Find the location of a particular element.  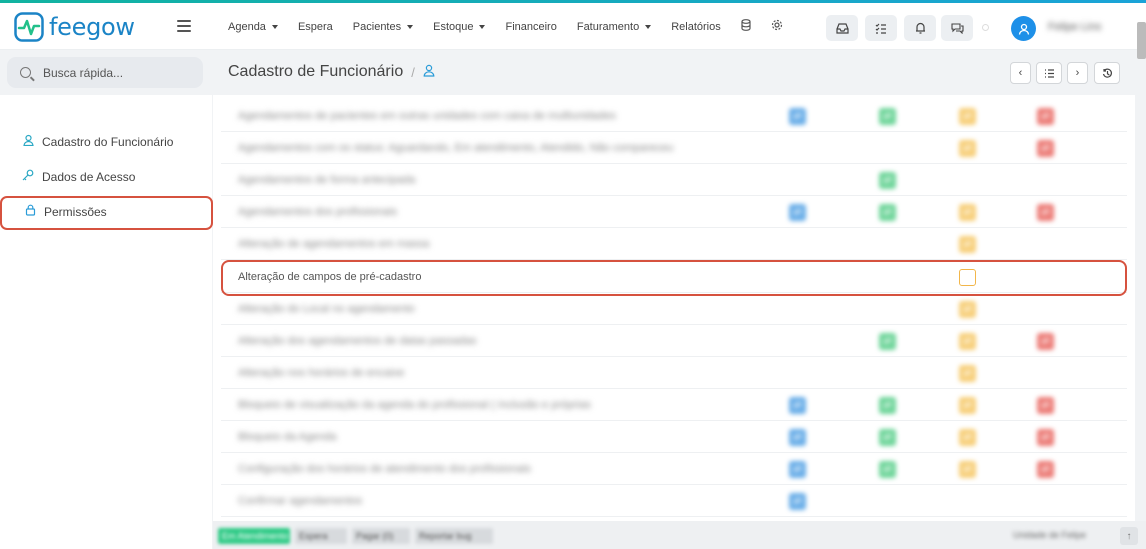

chat-button is located at coordinates (957, 28).